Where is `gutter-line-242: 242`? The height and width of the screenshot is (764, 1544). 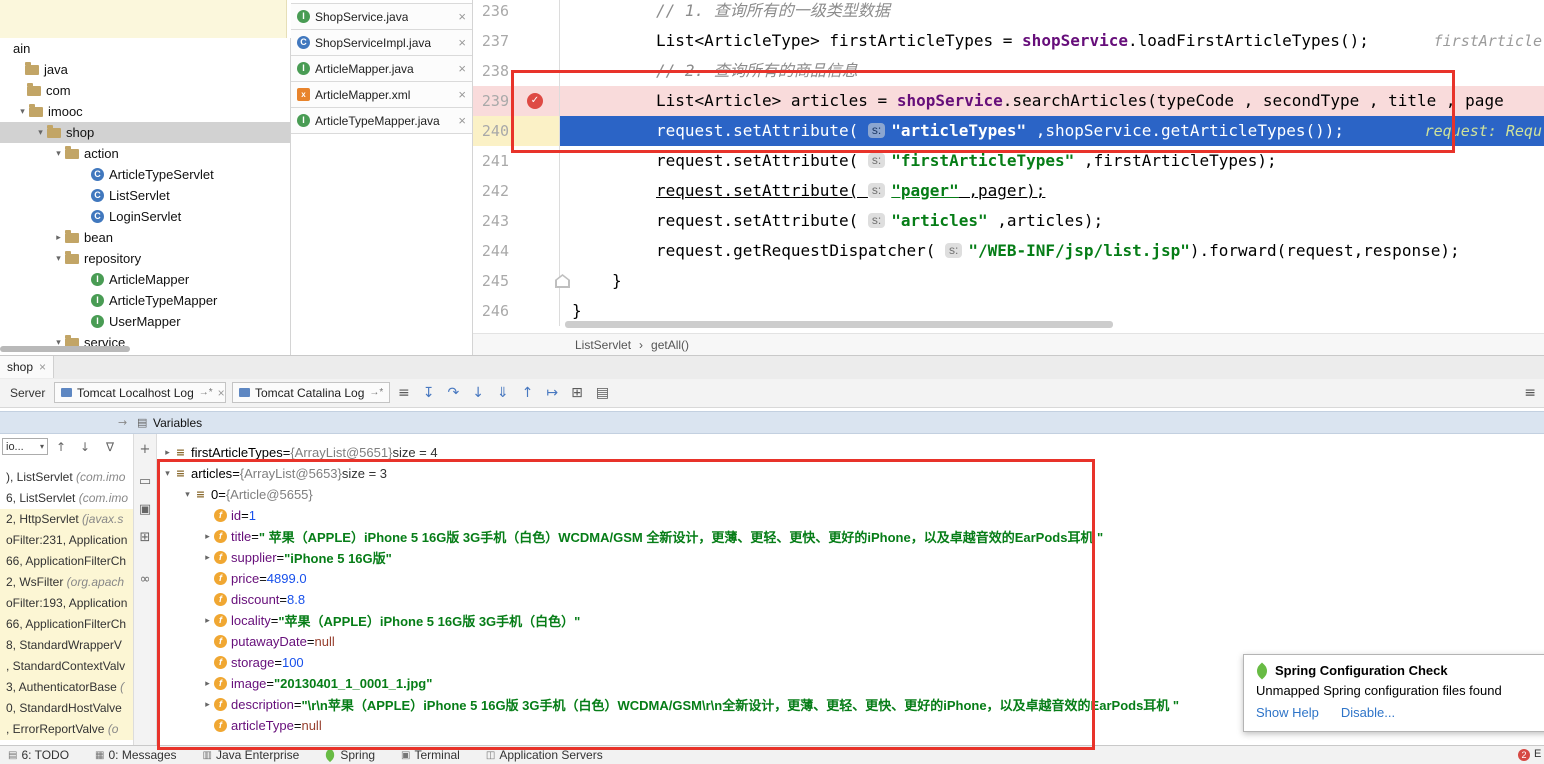
gutter-line-242: 242 is located at coordinates (516, 191).